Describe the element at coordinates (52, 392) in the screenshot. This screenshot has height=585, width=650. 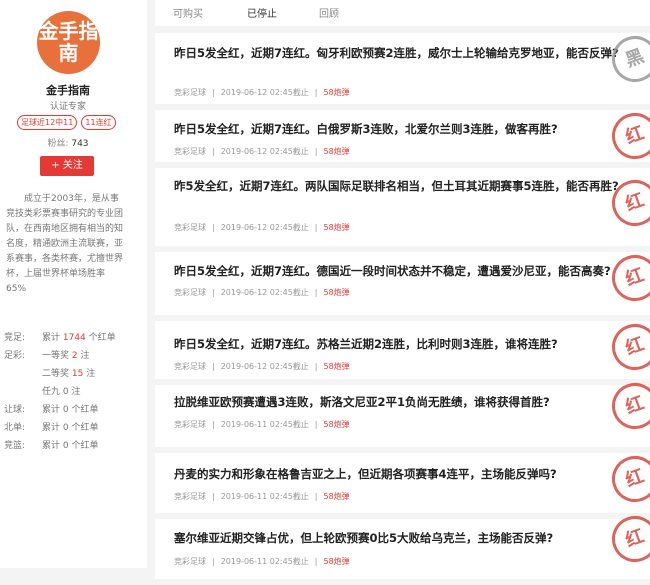
I see `stat-prefix: 任九` at that location.